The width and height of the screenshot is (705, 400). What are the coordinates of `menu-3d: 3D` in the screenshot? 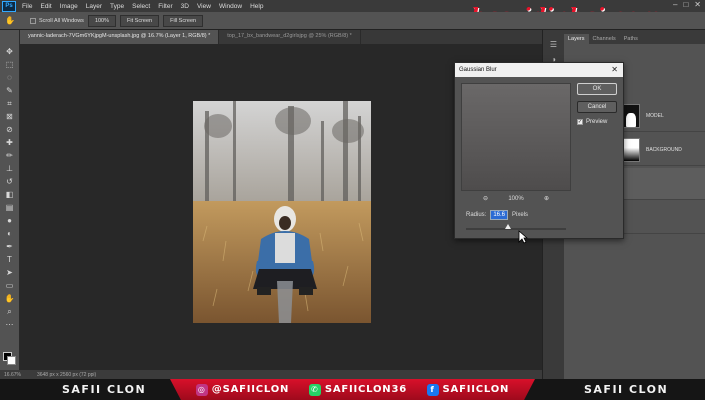 It's located at (185, 6).